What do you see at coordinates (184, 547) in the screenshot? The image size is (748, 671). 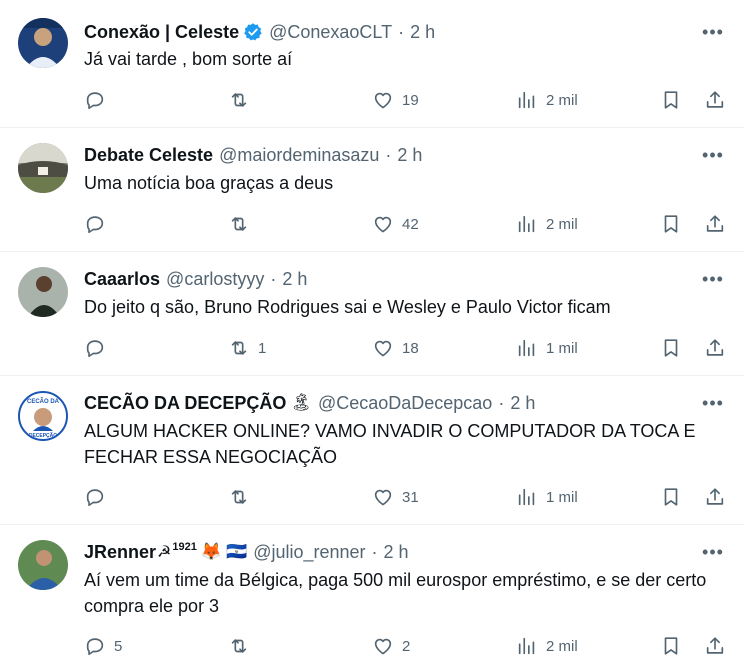 I see `year-badge: 1921` at bounding box center [184, 547].